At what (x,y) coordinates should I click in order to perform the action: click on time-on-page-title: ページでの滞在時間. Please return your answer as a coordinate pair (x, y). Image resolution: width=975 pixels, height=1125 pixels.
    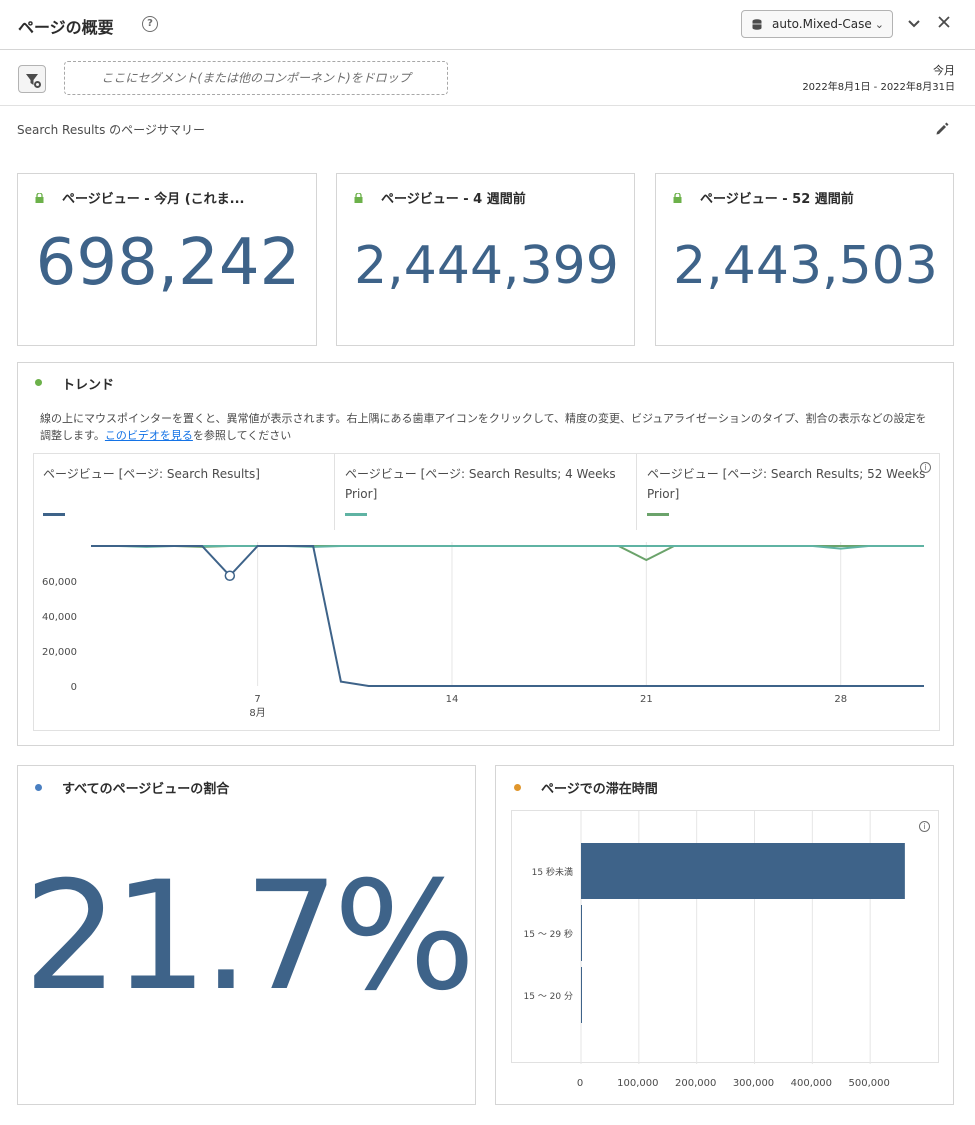
    Looking at the image, I should click on (599, 789).